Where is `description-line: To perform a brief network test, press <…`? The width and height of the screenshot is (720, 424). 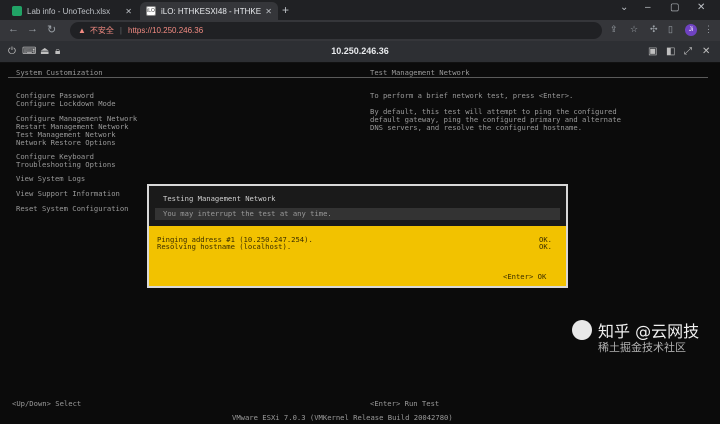
description-line: To perform a brief network test, press <… is located at coordinates (472, 95).